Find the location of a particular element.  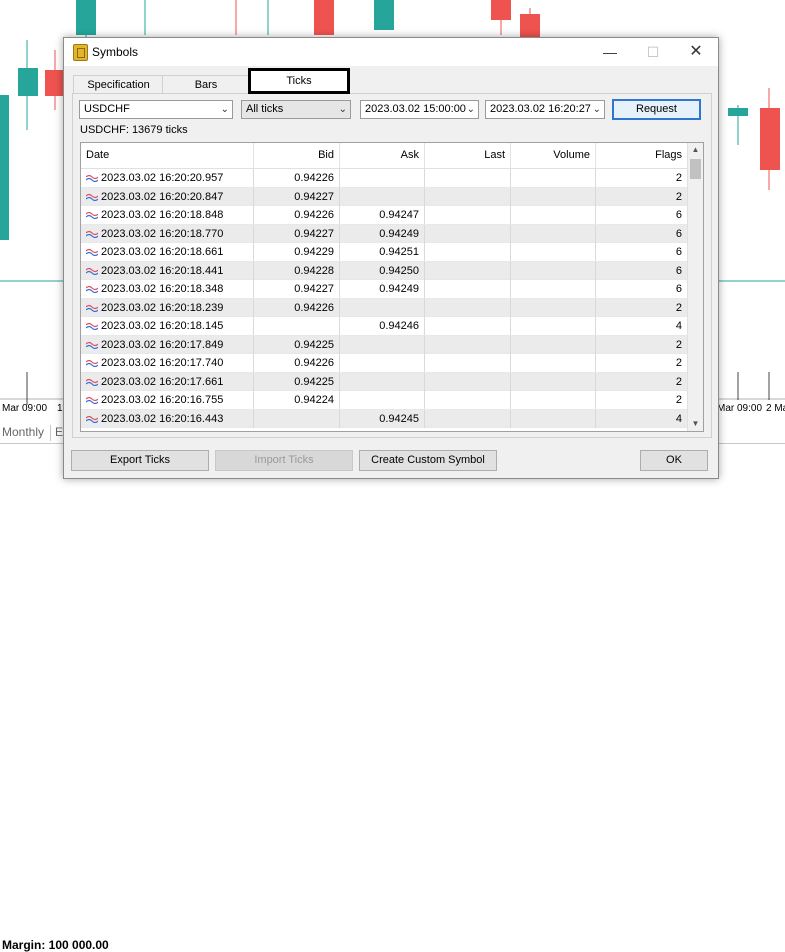

cell-bid: 0.94228 is located at coordinates (297, 270).